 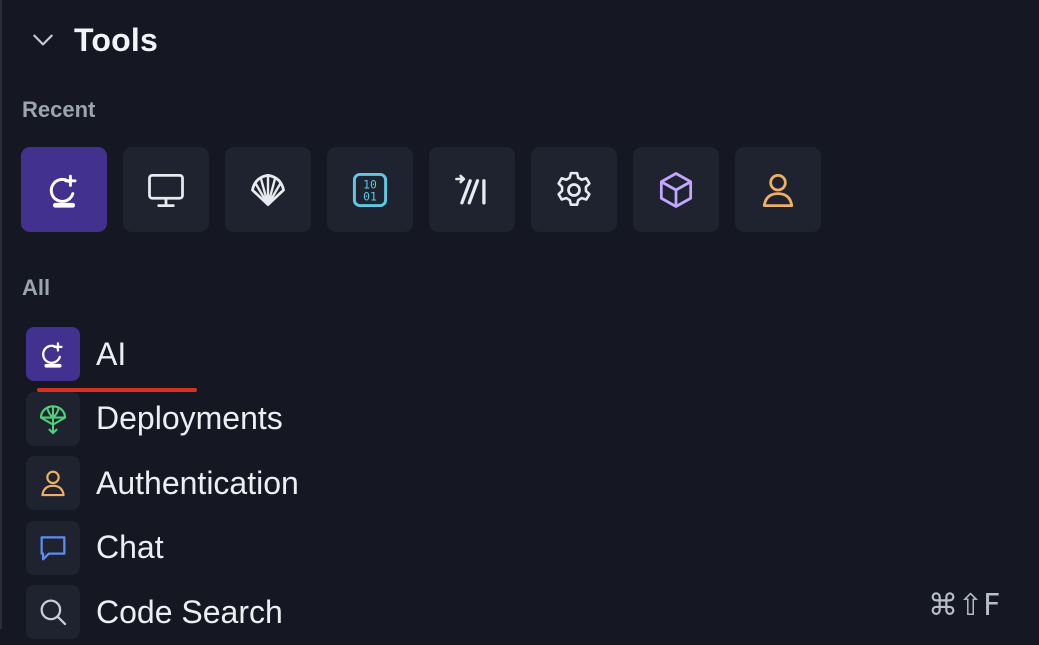 What do you see at coordinates (1, 314) in the screenshot?
I see `panel-left-border` at bounding box center [1, 314].